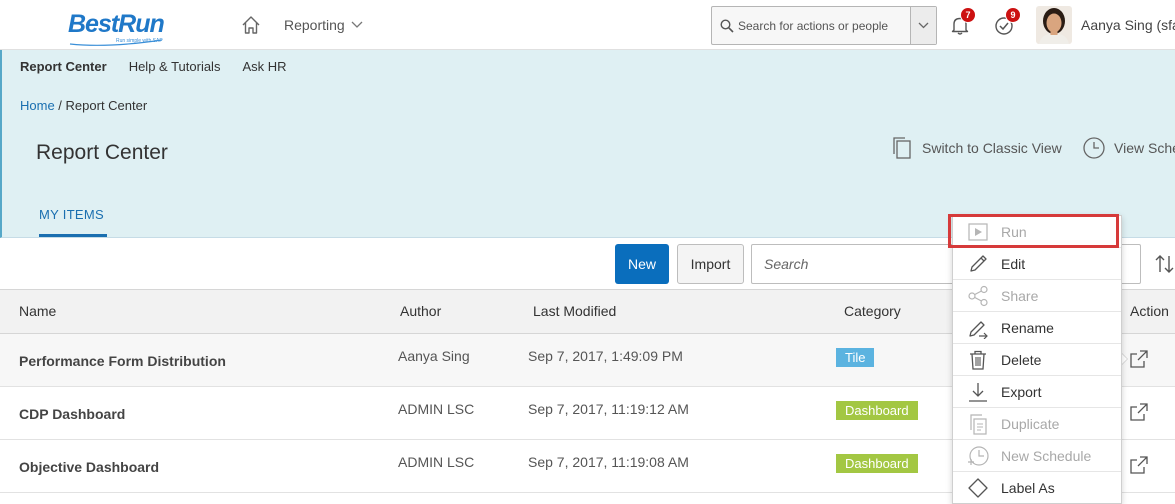  I want to click on row-name: CDP Dashboard, so click(72, 414).